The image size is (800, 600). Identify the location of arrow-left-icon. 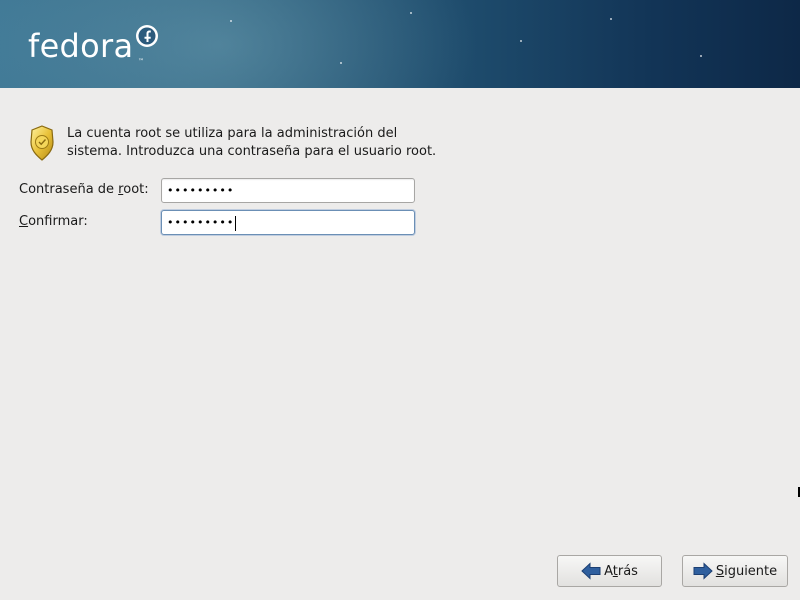
(591, 571).